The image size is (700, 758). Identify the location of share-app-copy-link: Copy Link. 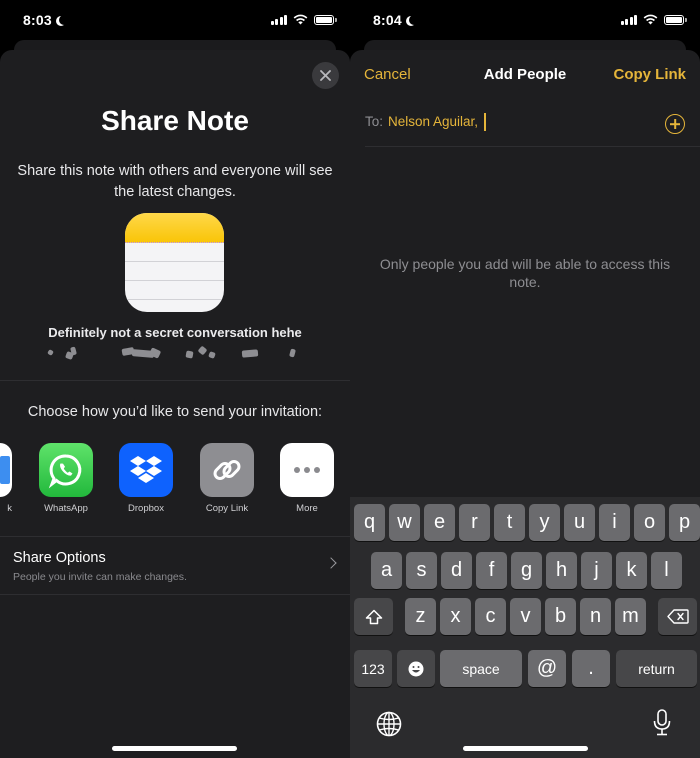
(227, 478).